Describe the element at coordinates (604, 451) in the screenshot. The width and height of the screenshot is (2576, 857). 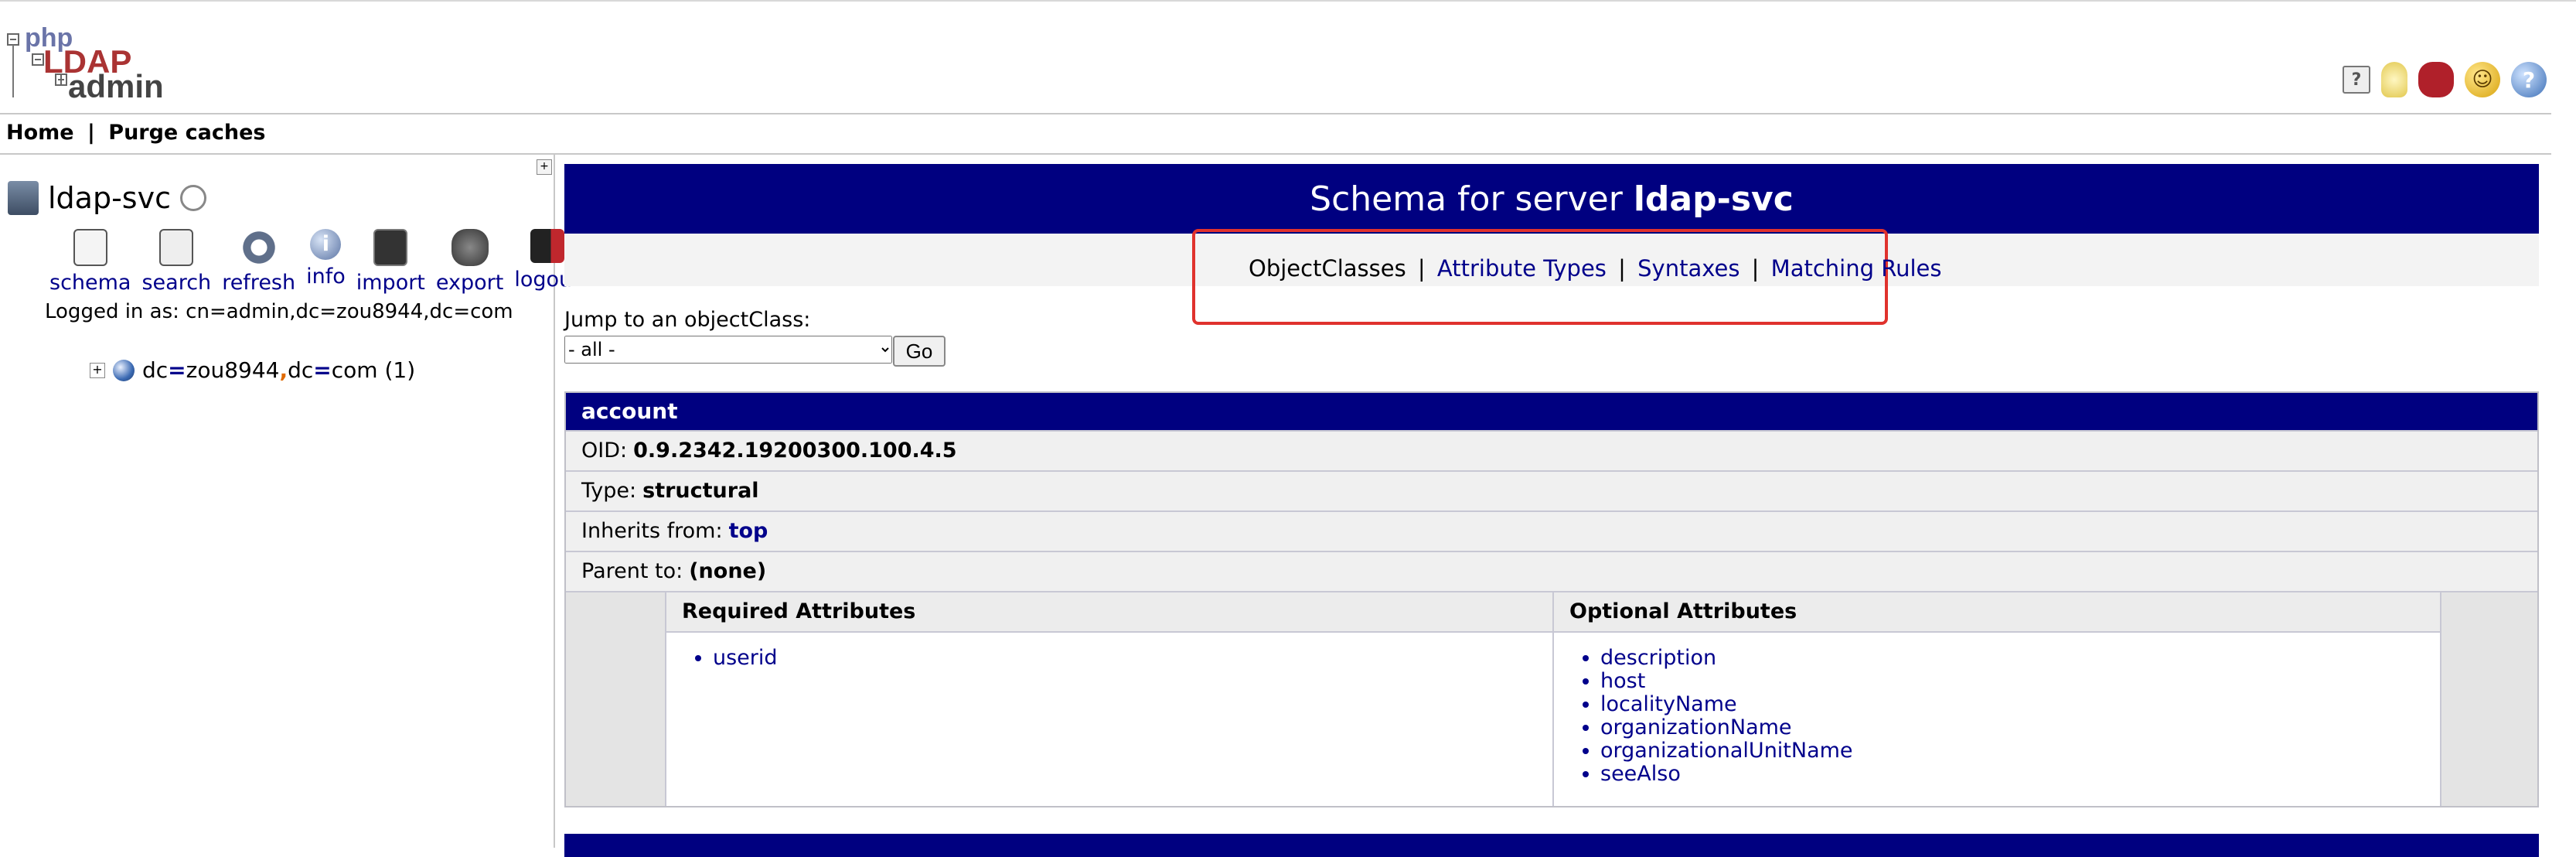
I see `oid-label: OID:` at that location.